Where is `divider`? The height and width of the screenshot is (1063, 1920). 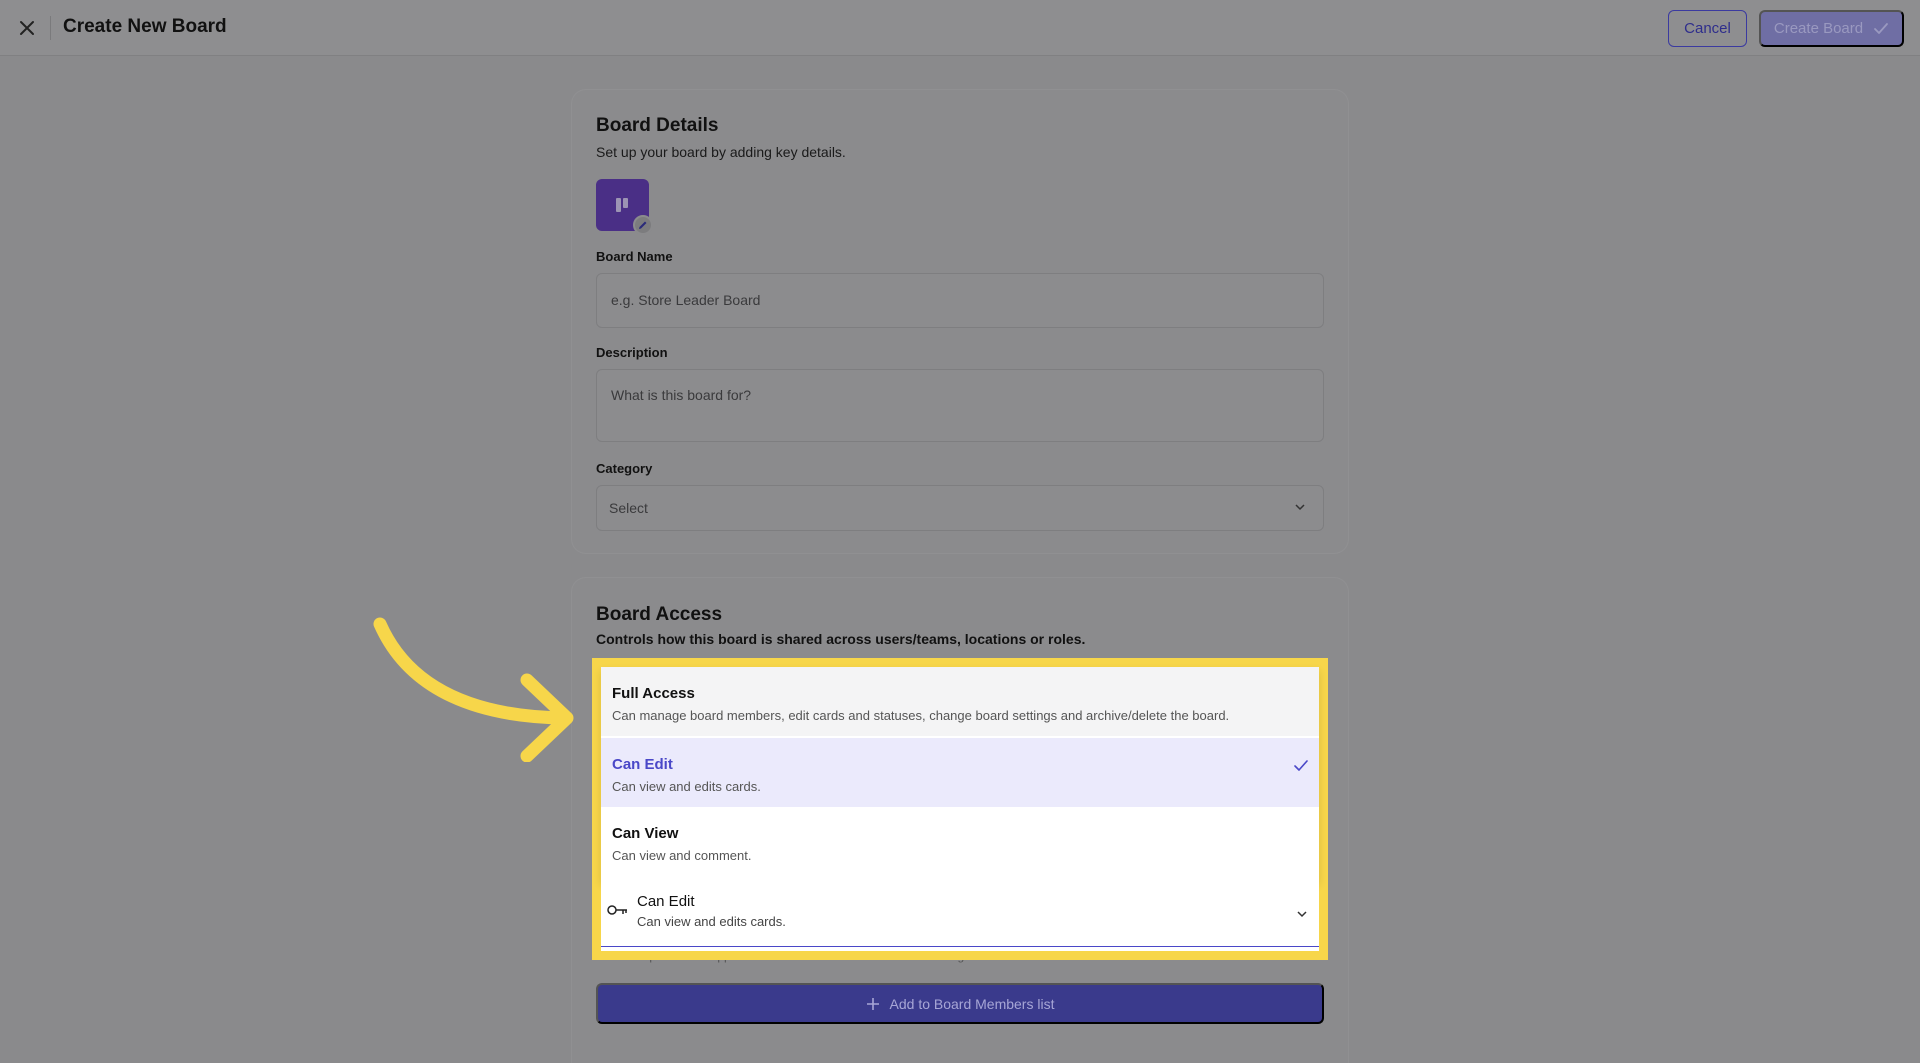 divider is located at coordinates (50, 28).